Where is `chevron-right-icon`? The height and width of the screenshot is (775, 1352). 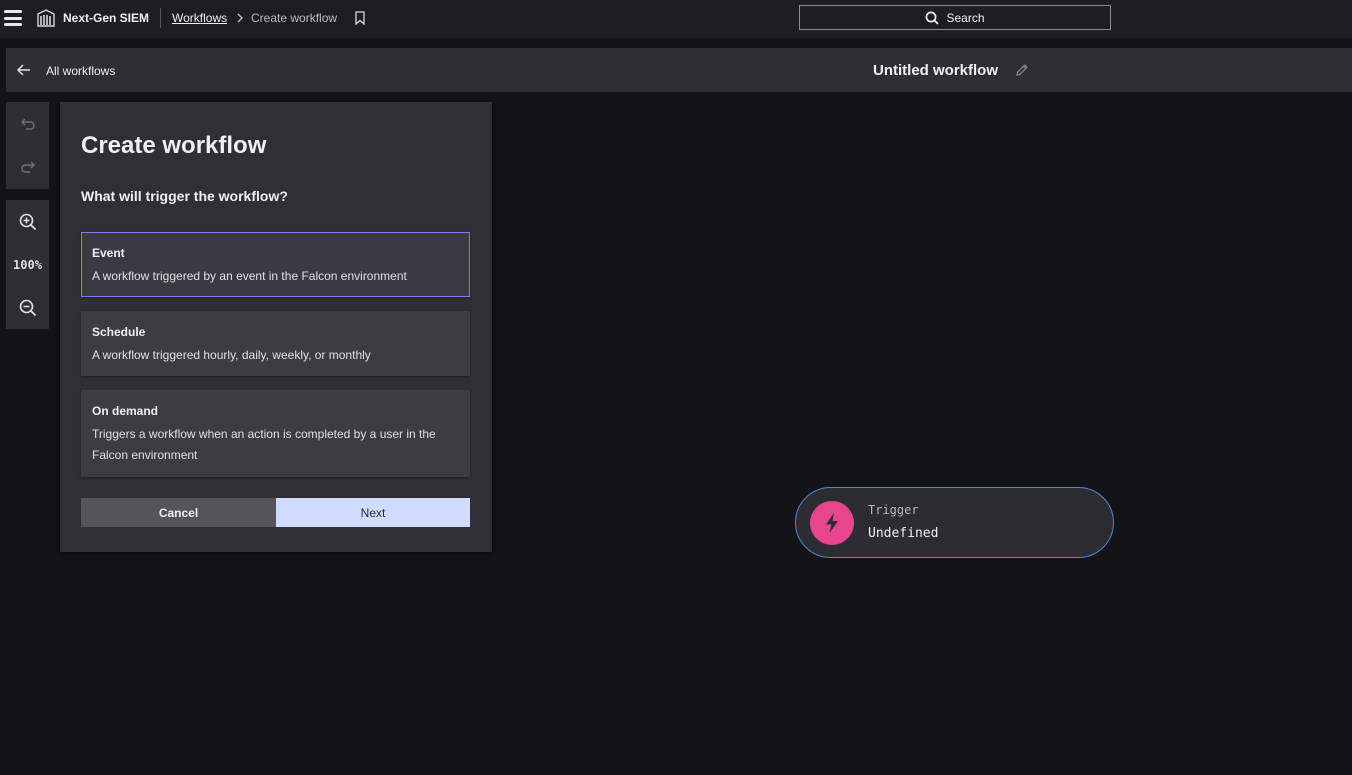
chevron-right-icon is located at coordinates (240, 18).